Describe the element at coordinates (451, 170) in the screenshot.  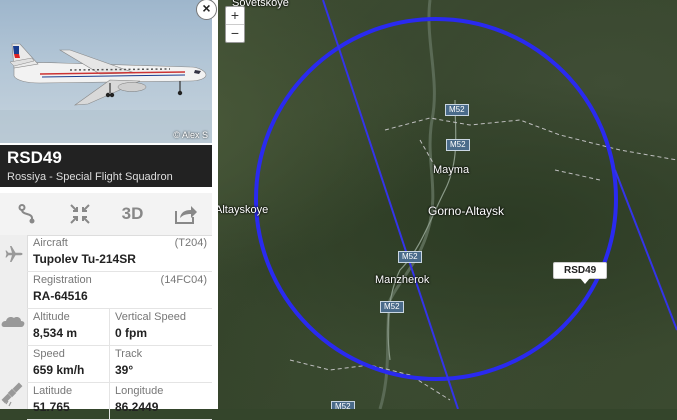
I see `place-mayma: Mayma` at that location.